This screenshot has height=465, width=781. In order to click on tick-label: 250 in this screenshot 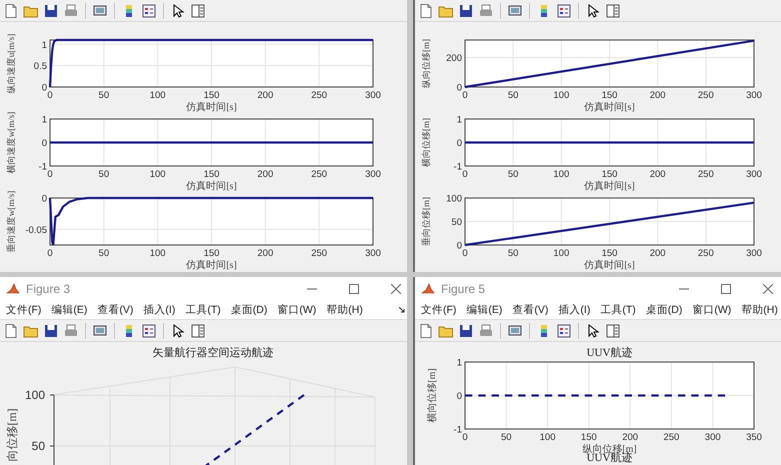, I will do `click(319, 95)`.